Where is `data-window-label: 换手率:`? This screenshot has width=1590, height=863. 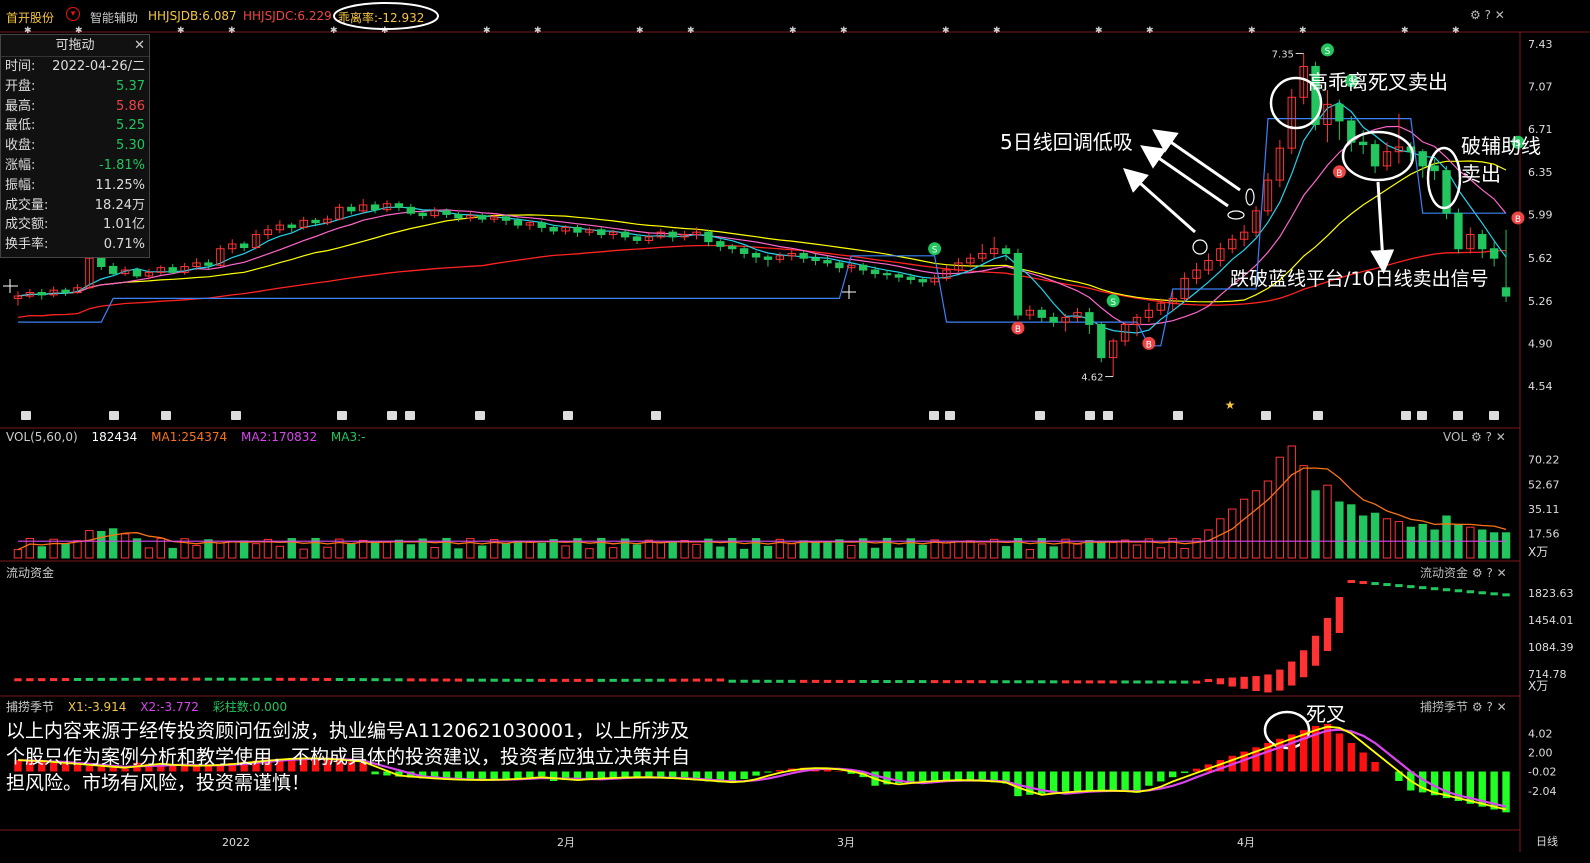 data-window-label: 换手率: is located at coordinates (27, 245).